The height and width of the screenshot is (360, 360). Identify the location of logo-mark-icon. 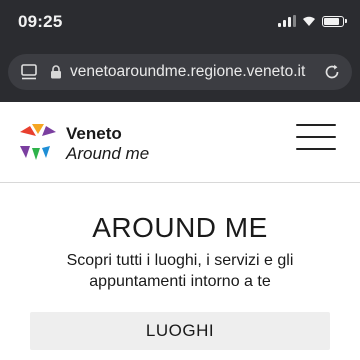
(38, 142).